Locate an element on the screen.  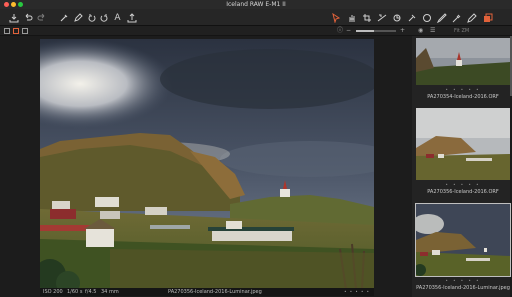
redo-icon is located at coordinates (41, 17).